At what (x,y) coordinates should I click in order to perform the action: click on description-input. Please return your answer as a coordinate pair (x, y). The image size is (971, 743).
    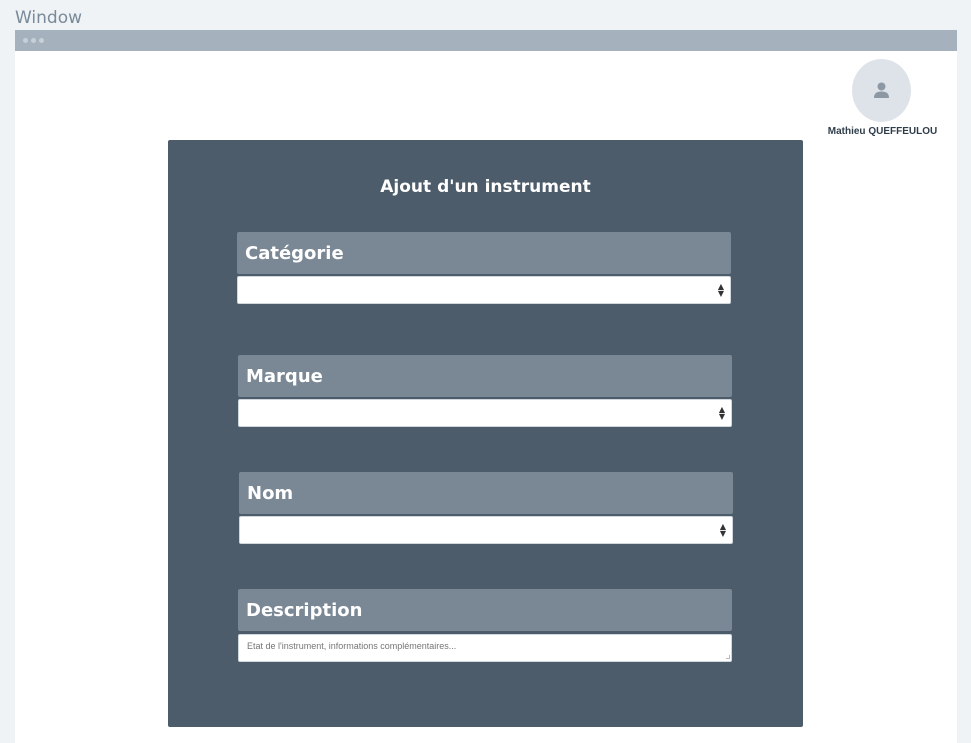
    Looking at the image, I should click on (485, 648).